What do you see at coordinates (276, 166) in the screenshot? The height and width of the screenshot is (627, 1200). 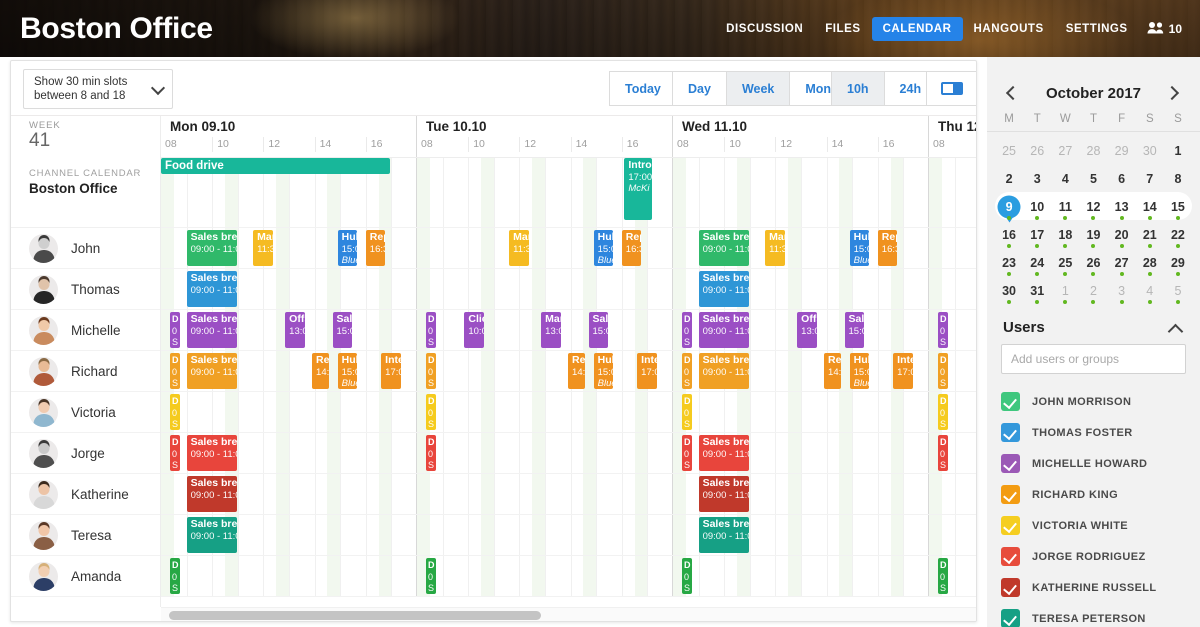 I see `calendar-event: Food drive` at bounding box center [276, 166].